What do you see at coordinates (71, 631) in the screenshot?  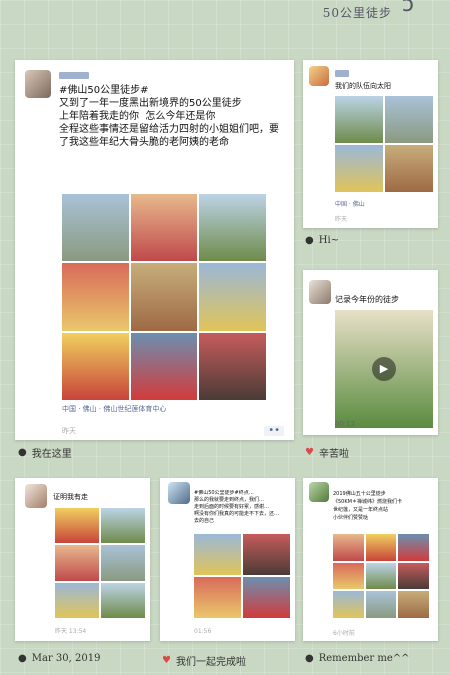 I see `post-time: 昨天 13:54` at bounding box center [71, 631].